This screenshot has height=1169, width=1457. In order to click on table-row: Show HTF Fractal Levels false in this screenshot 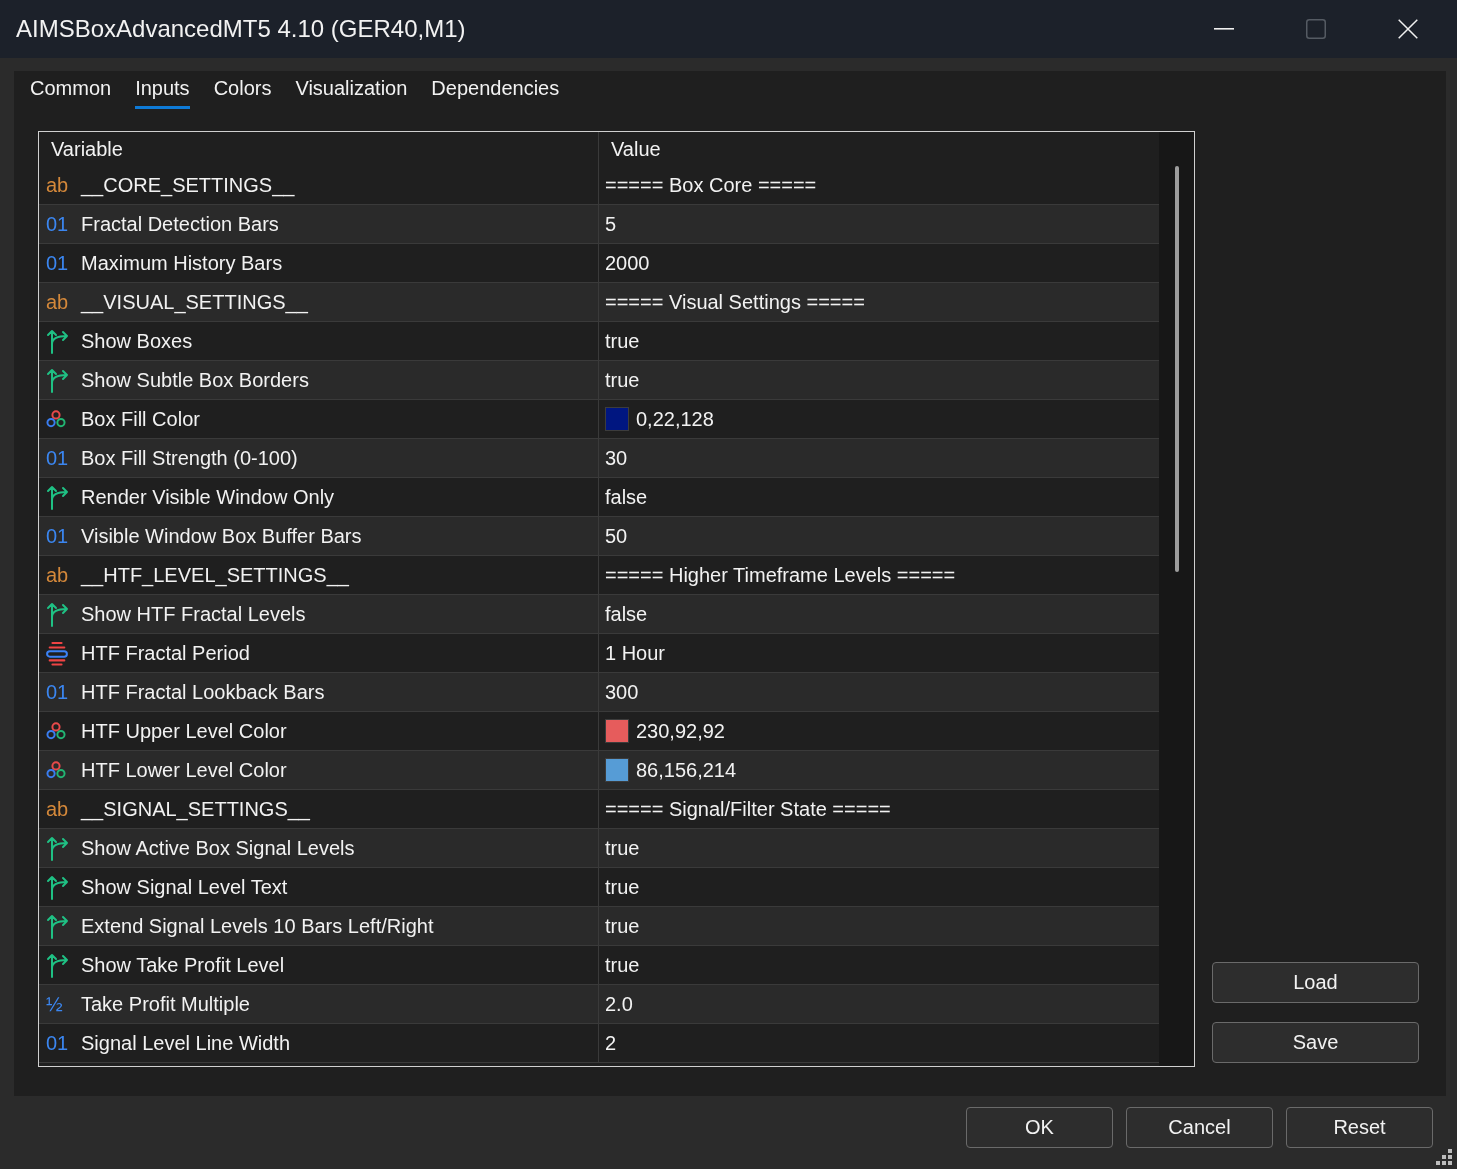, I will do `click(599, 614)`.